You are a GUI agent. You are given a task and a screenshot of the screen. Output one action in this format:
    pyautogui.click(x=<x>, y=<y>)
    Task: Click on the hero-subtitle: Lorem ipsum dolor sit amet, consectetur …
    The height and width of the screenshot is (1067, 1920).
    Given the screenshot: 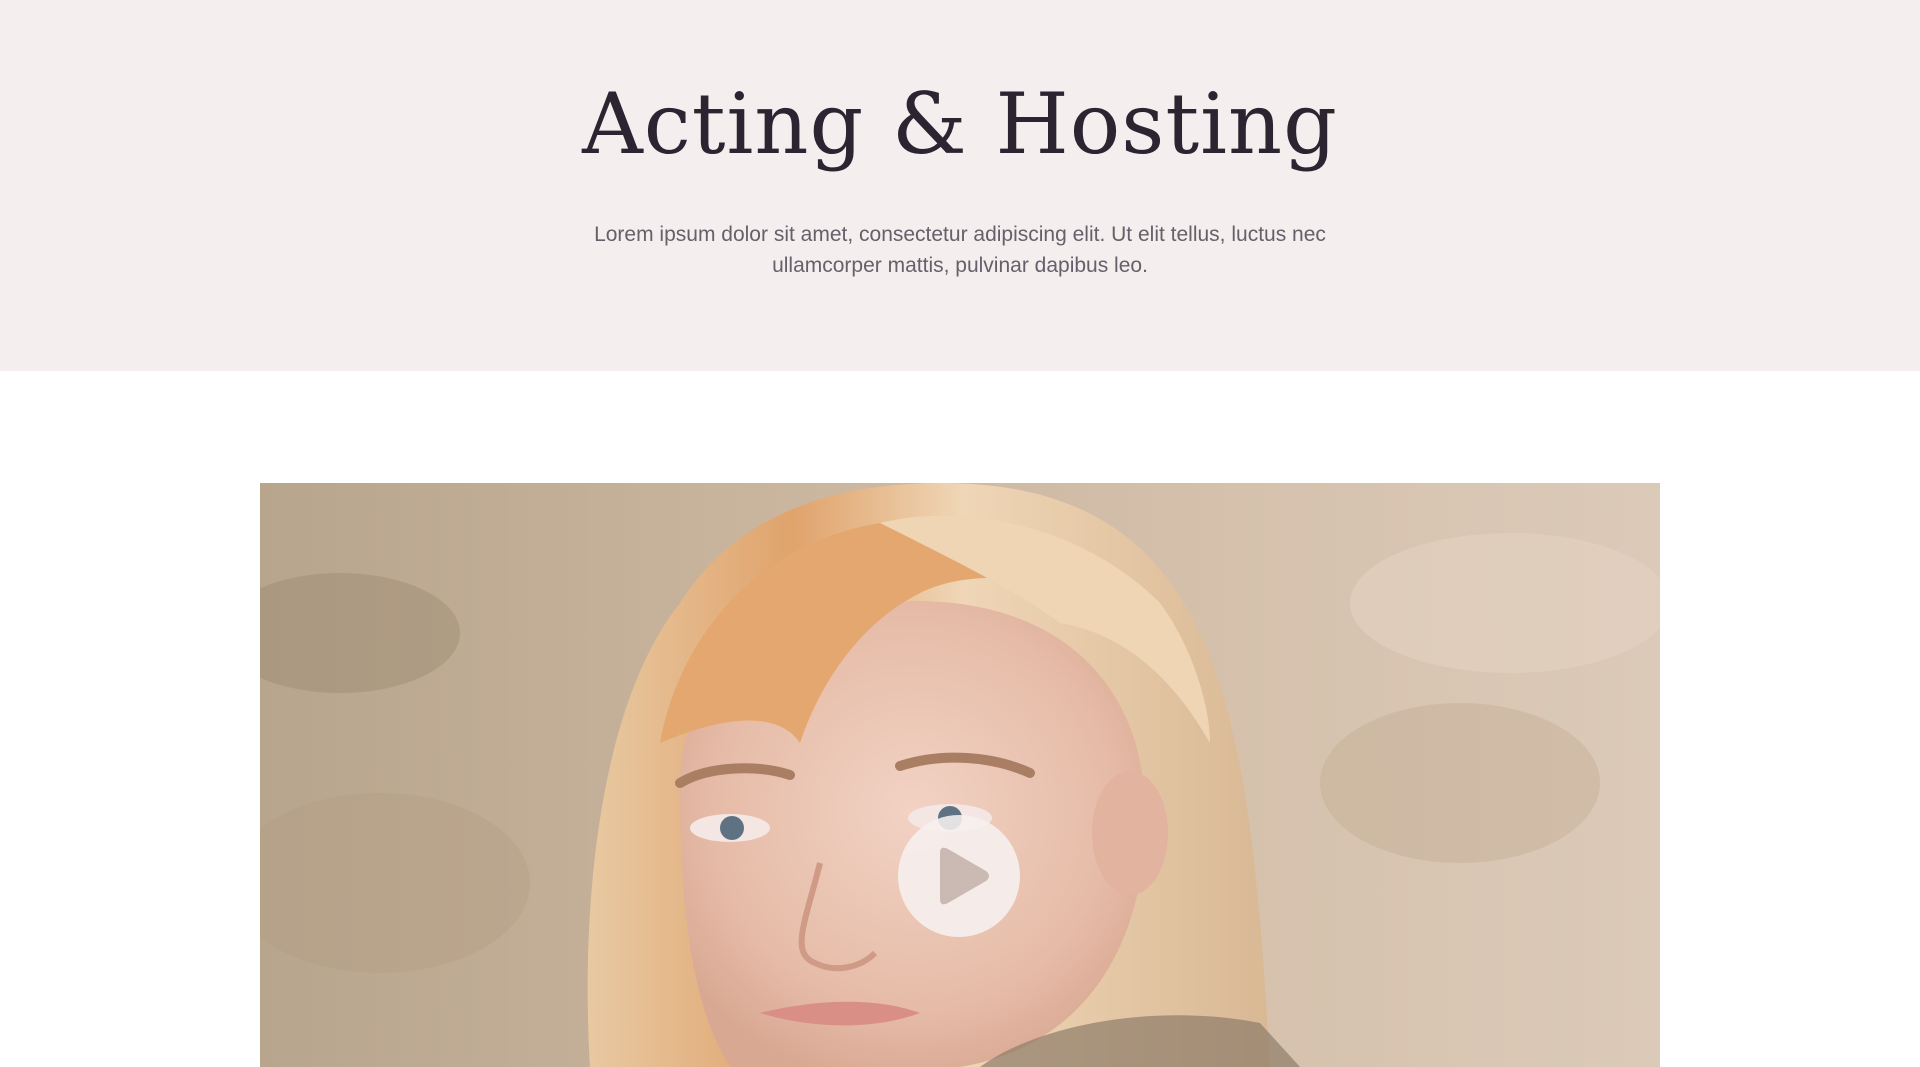 What is the action you would take?
    pyautogui.click(x=960, y=250)
    